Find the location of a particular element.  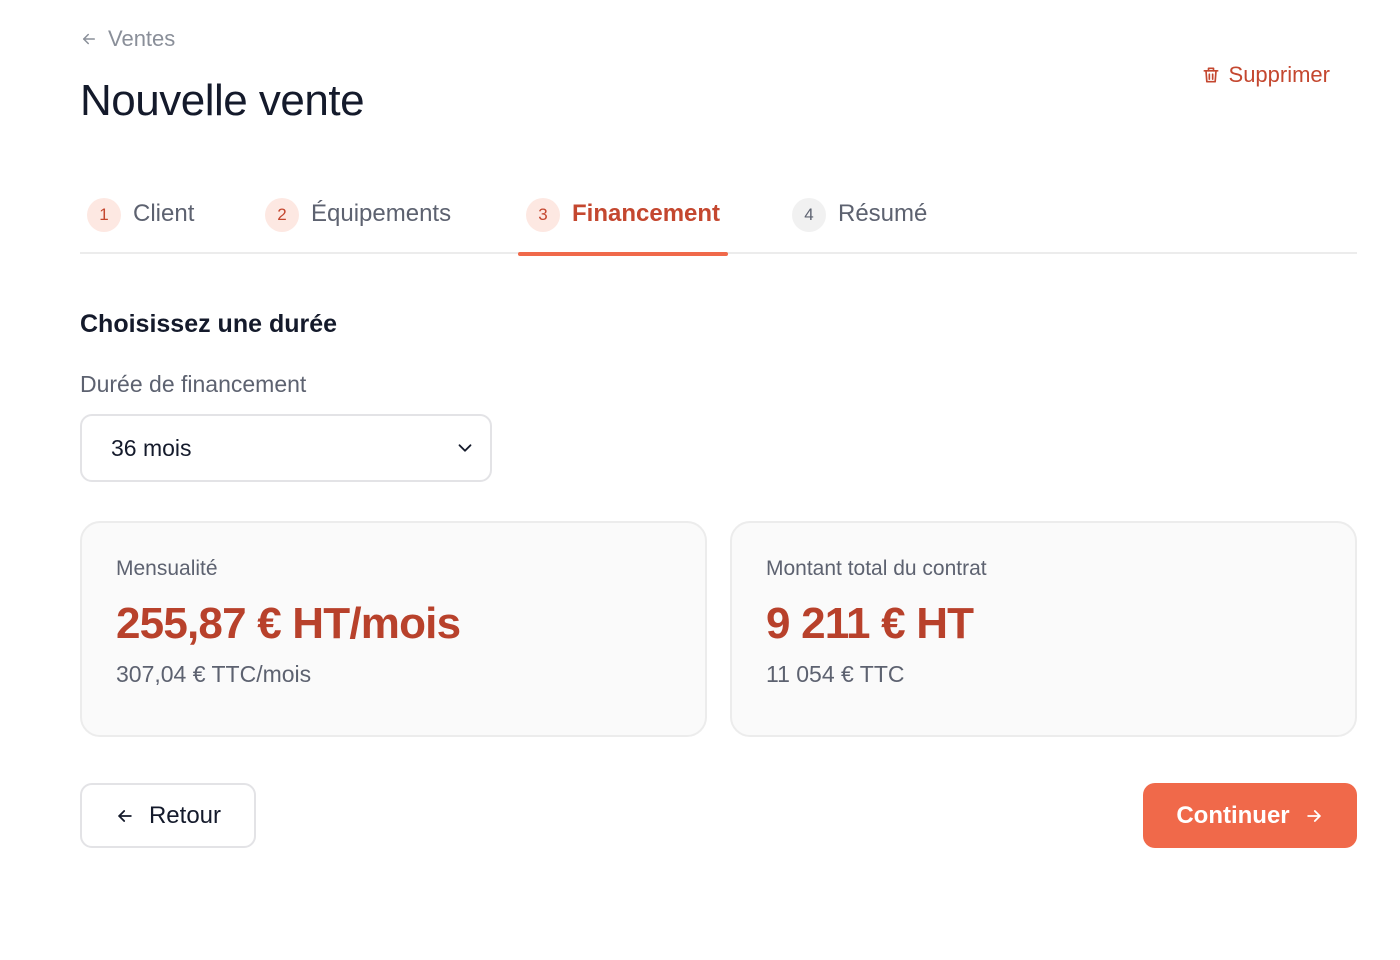

step-client: 1 Client is located at coordinates (140, 220).